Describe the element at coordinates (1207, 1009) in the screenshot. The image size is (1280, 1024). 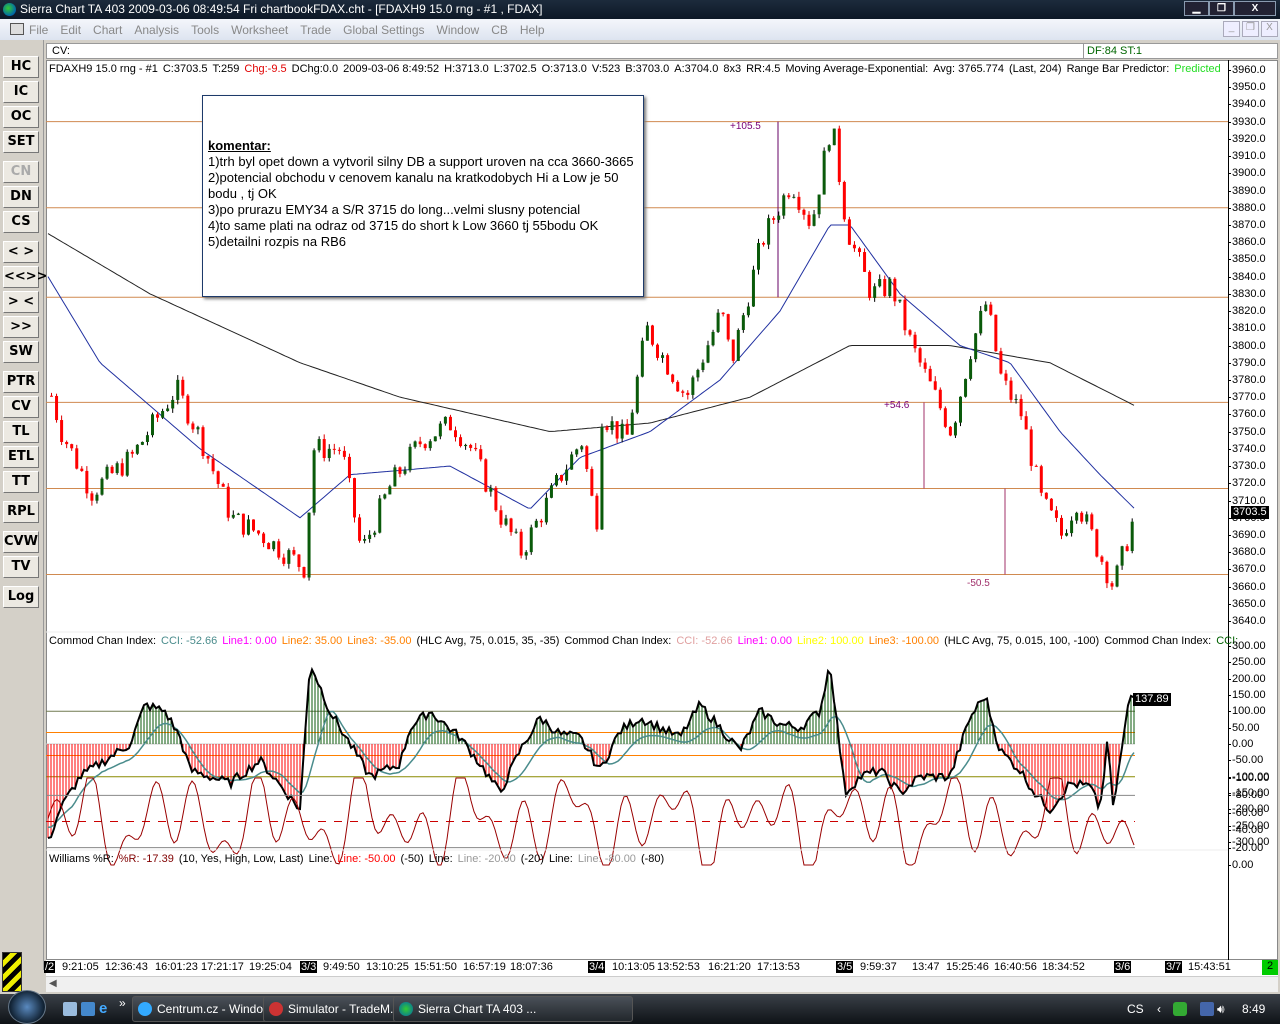
I see `network-icon` at that location.